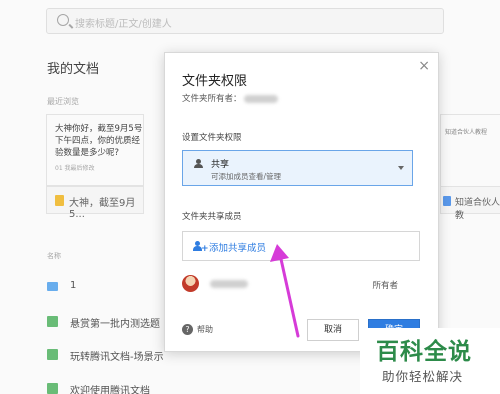  What do you see at coordinates (301, 285) in the screenshot?
I see `member-row: 所有者` at bounding box center [301, 285].